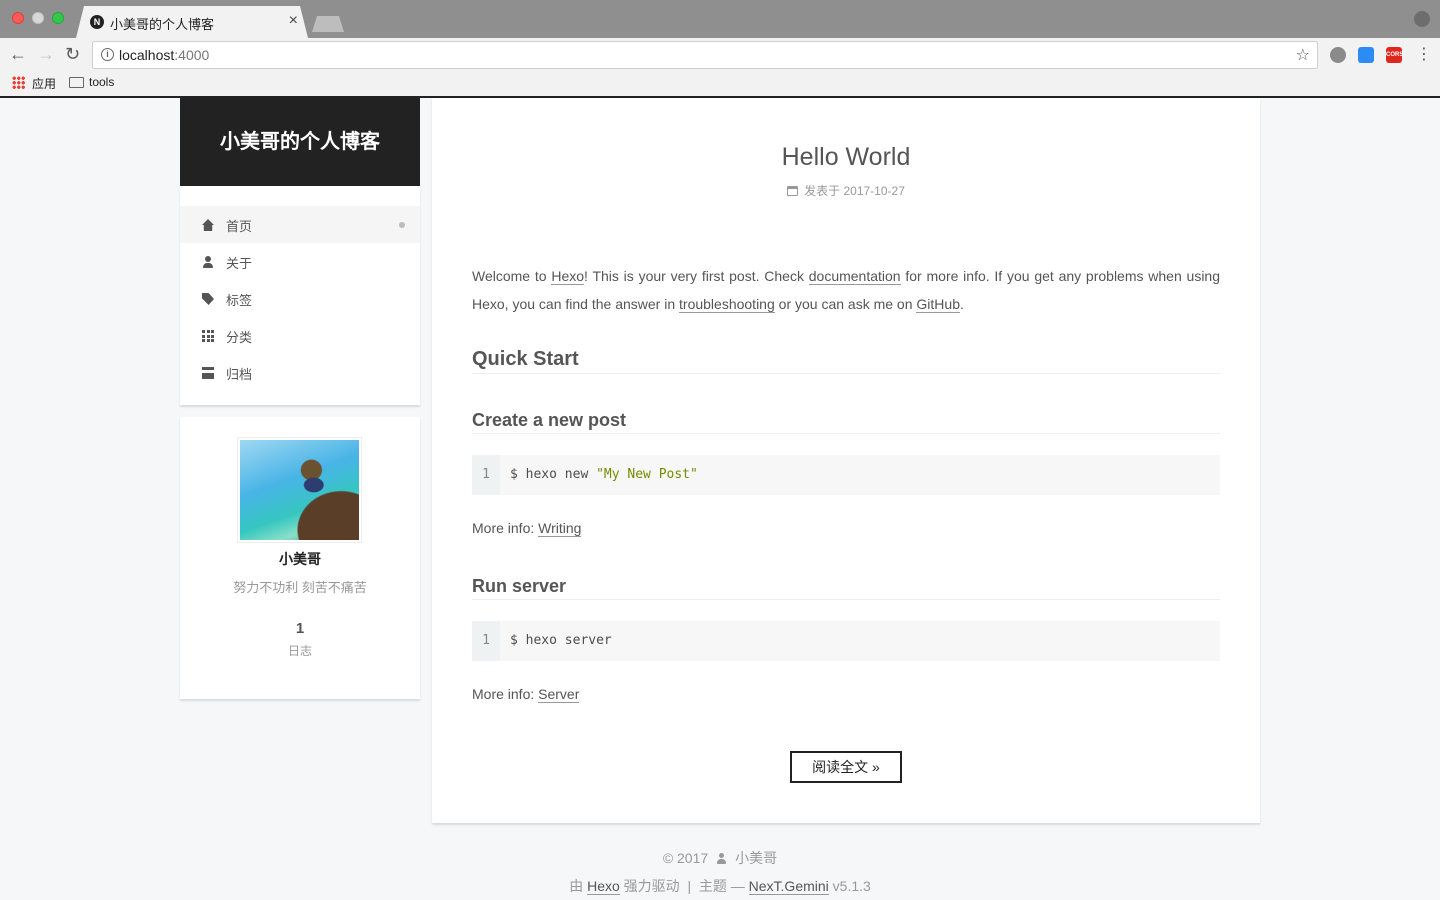  Describe the element at coordinates (300, 261) in the screenshot. I see `menu-item-about: 关于` at that location.